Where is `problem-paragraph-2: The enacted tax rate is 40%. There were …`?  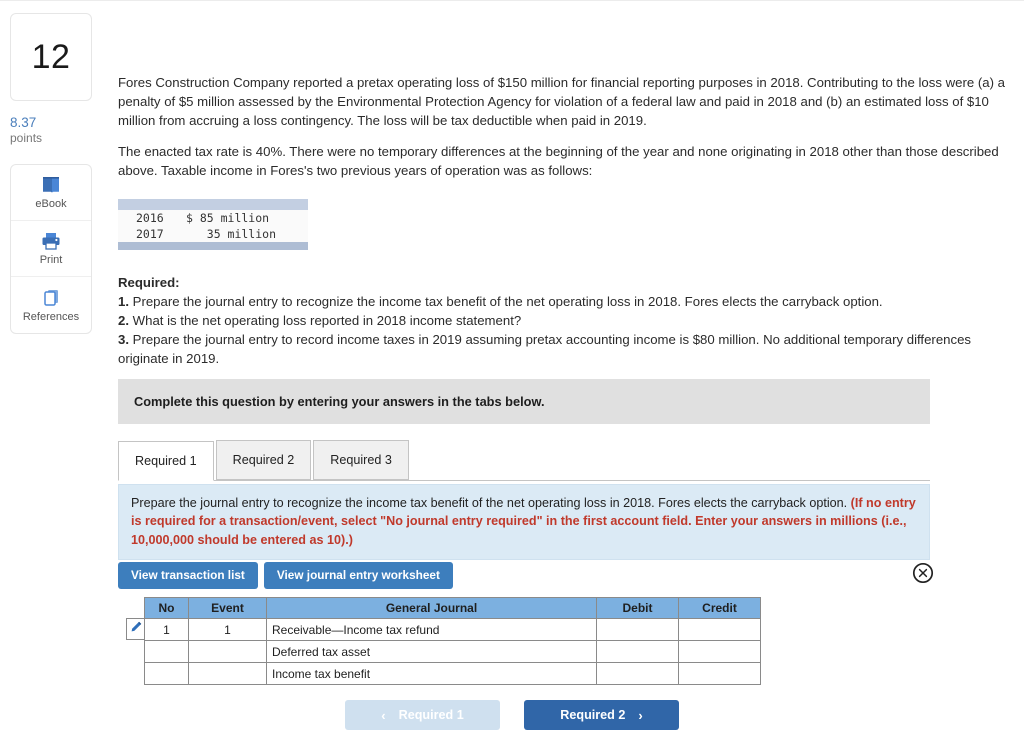
problem-paragraph-2: The enacted tax rate is 40%. There were … is located at coordinates (558, 161).